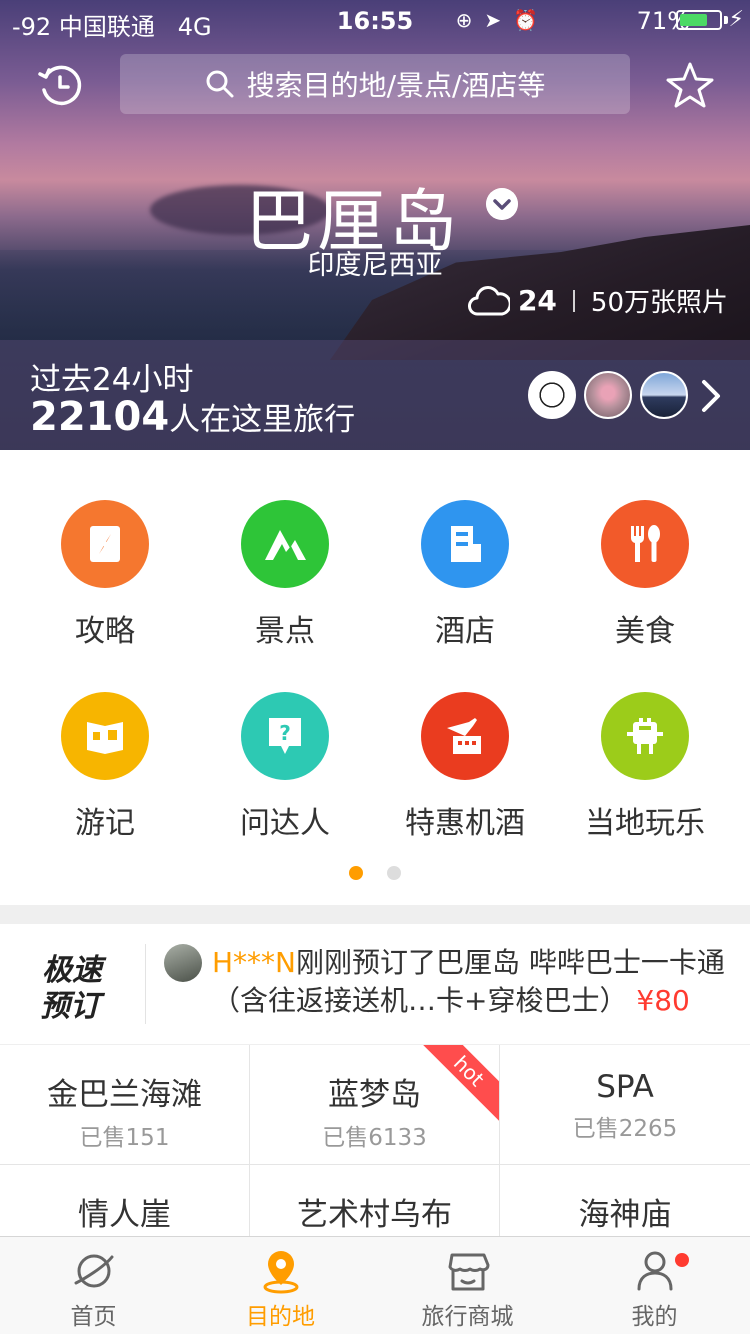  I want to click on flight-hotel-icon, so click(465, 736).